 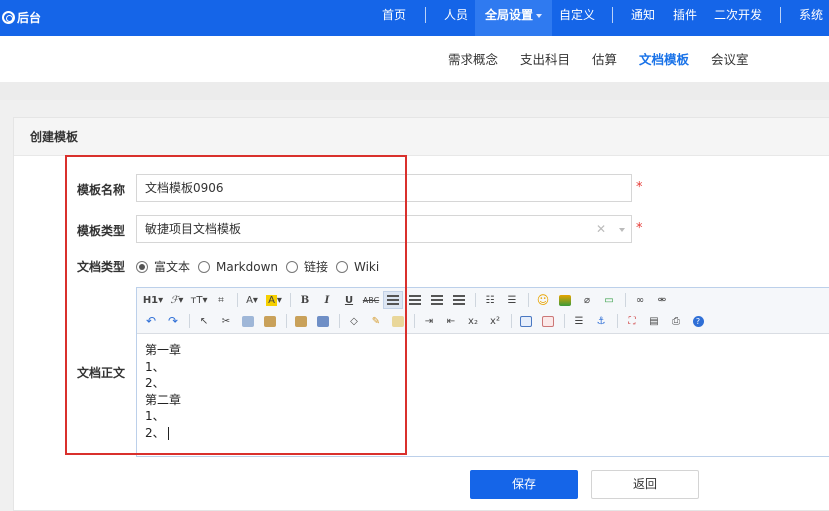 I want to click on copy-icon, so click(x=248, y=321).